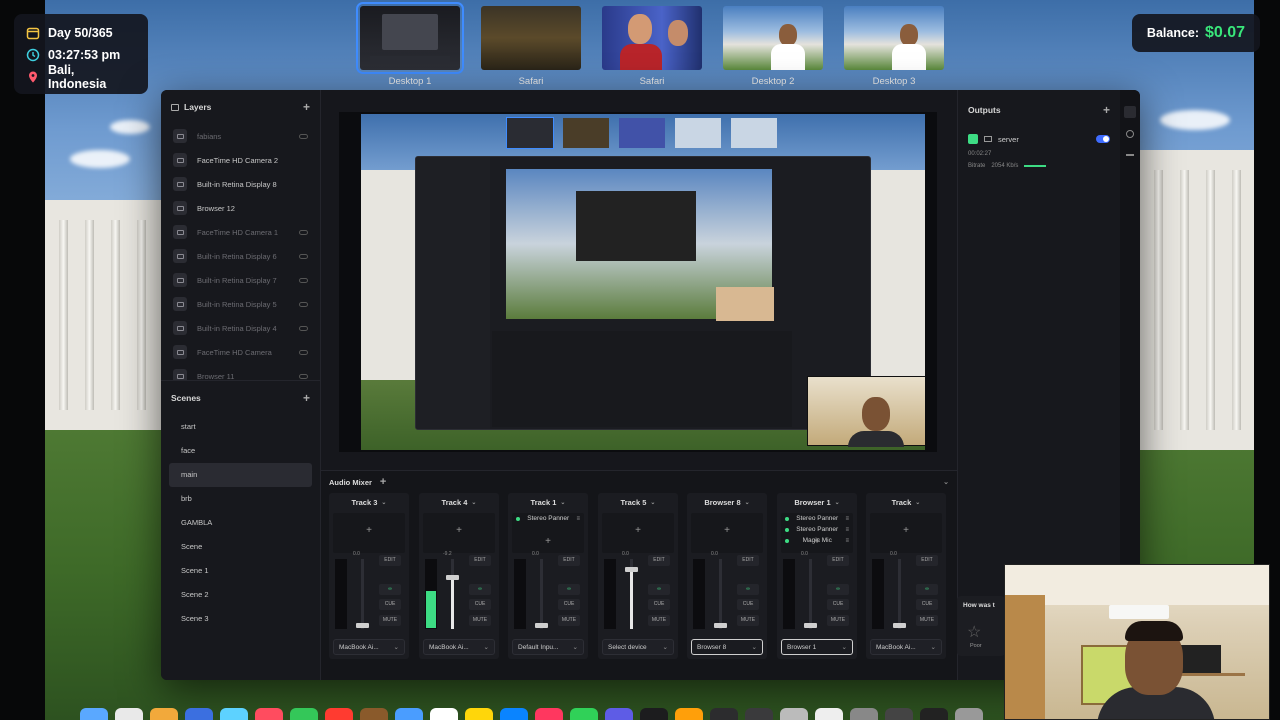  I want to click on chat-icon, so click(1130, 134).